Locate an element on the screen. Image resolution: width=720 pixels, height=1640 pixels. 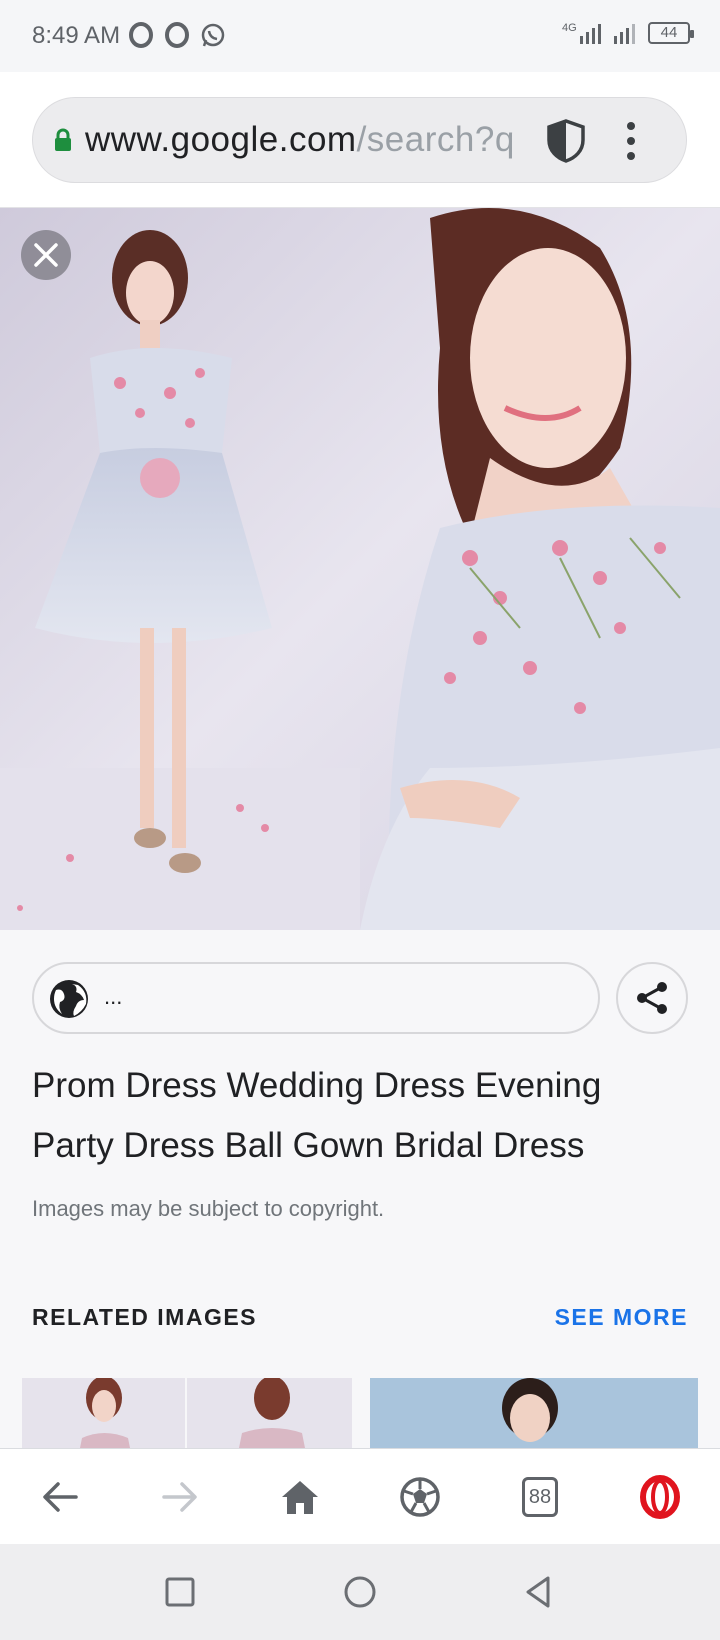
tab-count: 88 is located at coordinates (540, 1497).